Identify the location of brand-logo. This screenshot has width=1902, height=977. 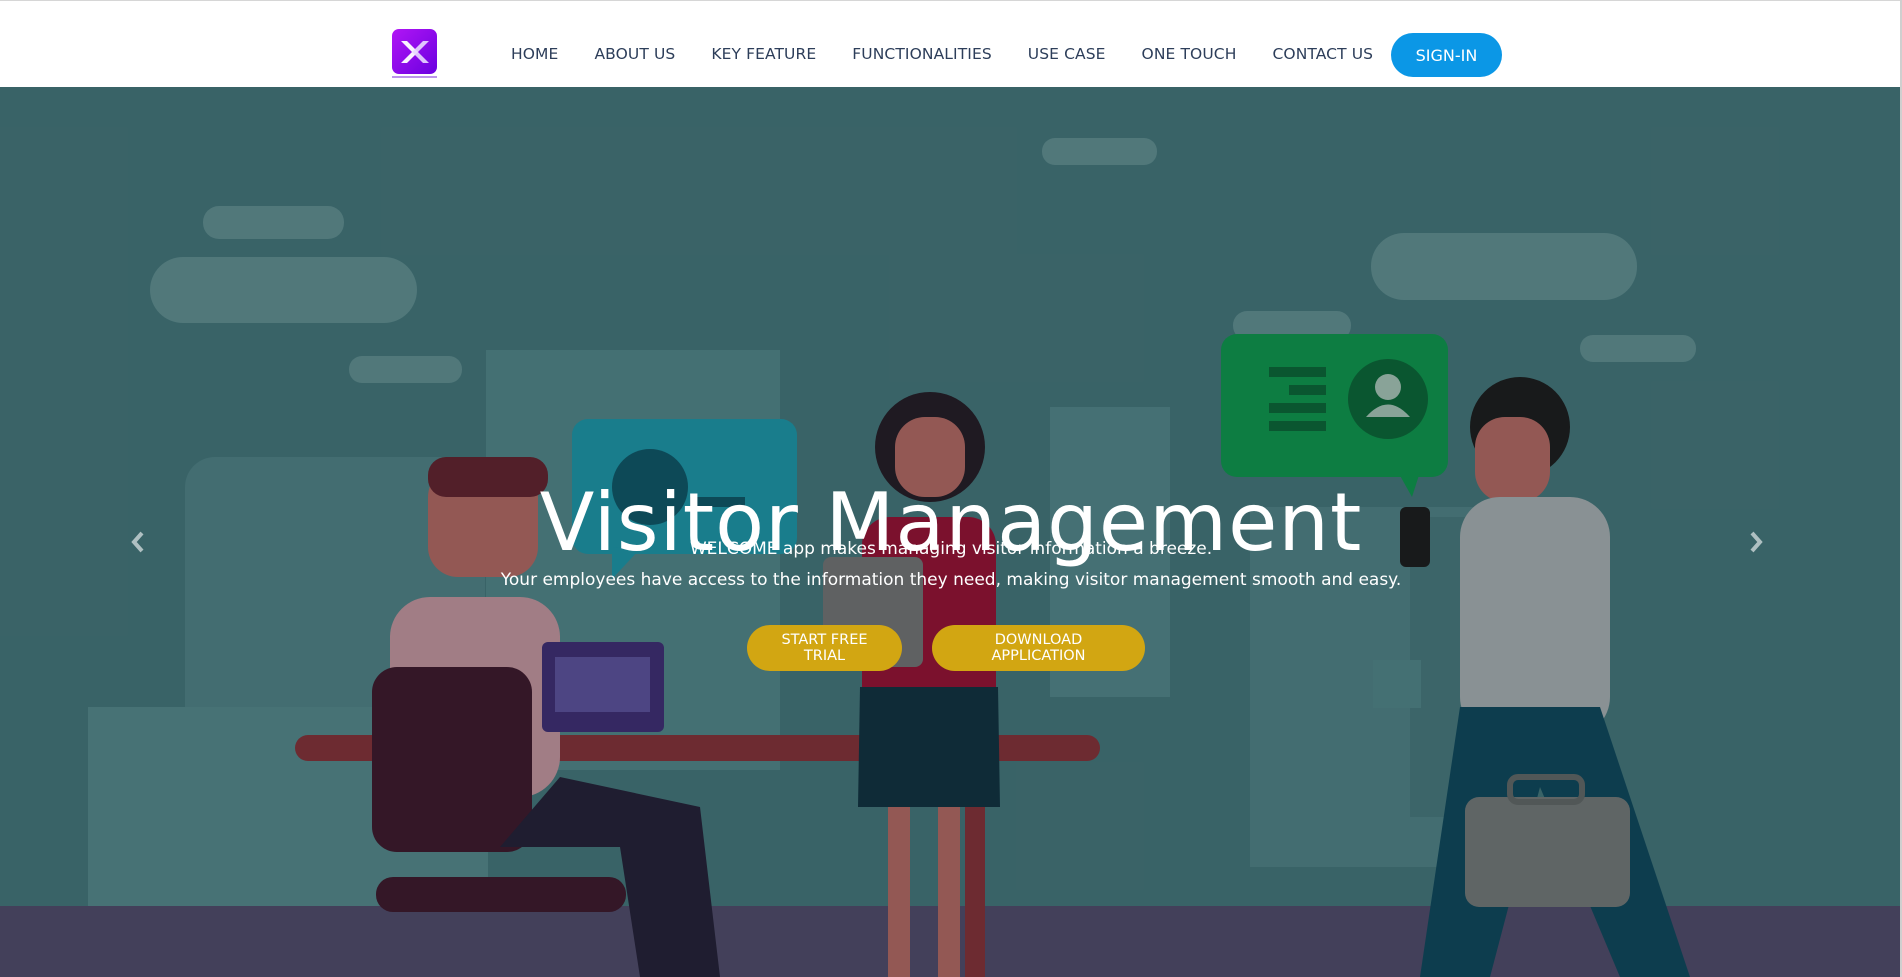
(414, 54).